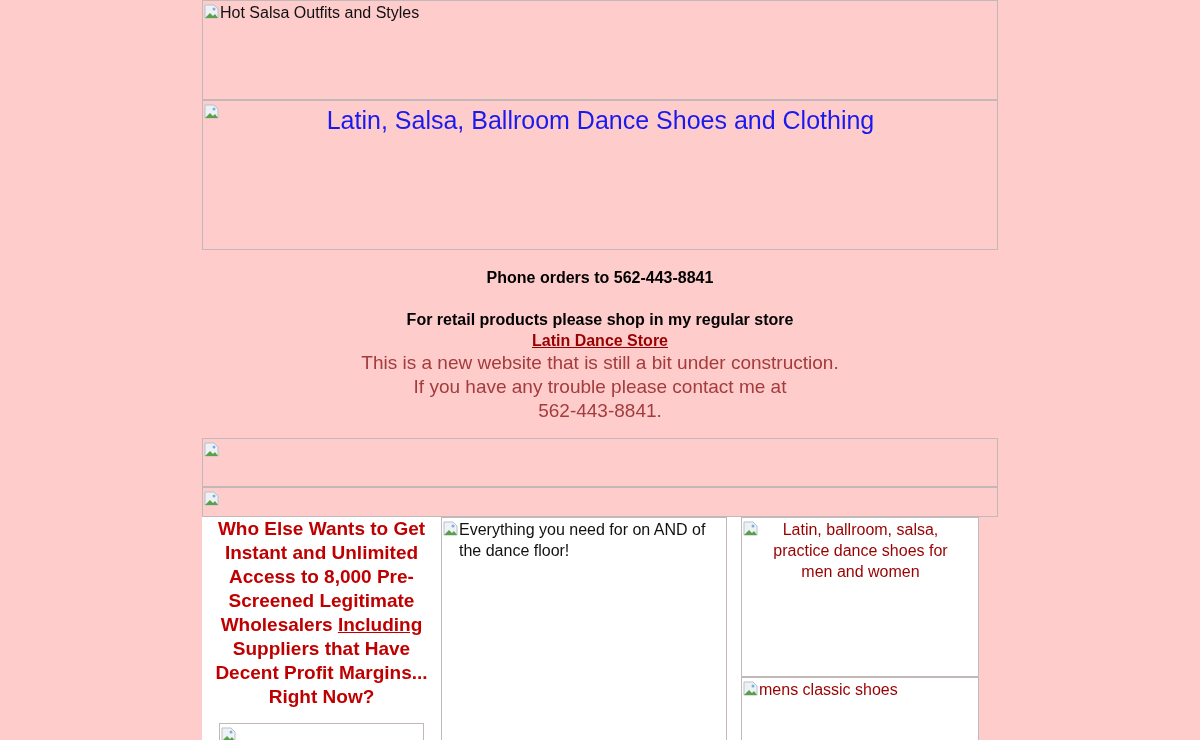  What do you see at coordinates (600, 320) in the screenshot?
I see `retail-note-text: For retail products please shop in my regular store` at bounding box center [600, 320].